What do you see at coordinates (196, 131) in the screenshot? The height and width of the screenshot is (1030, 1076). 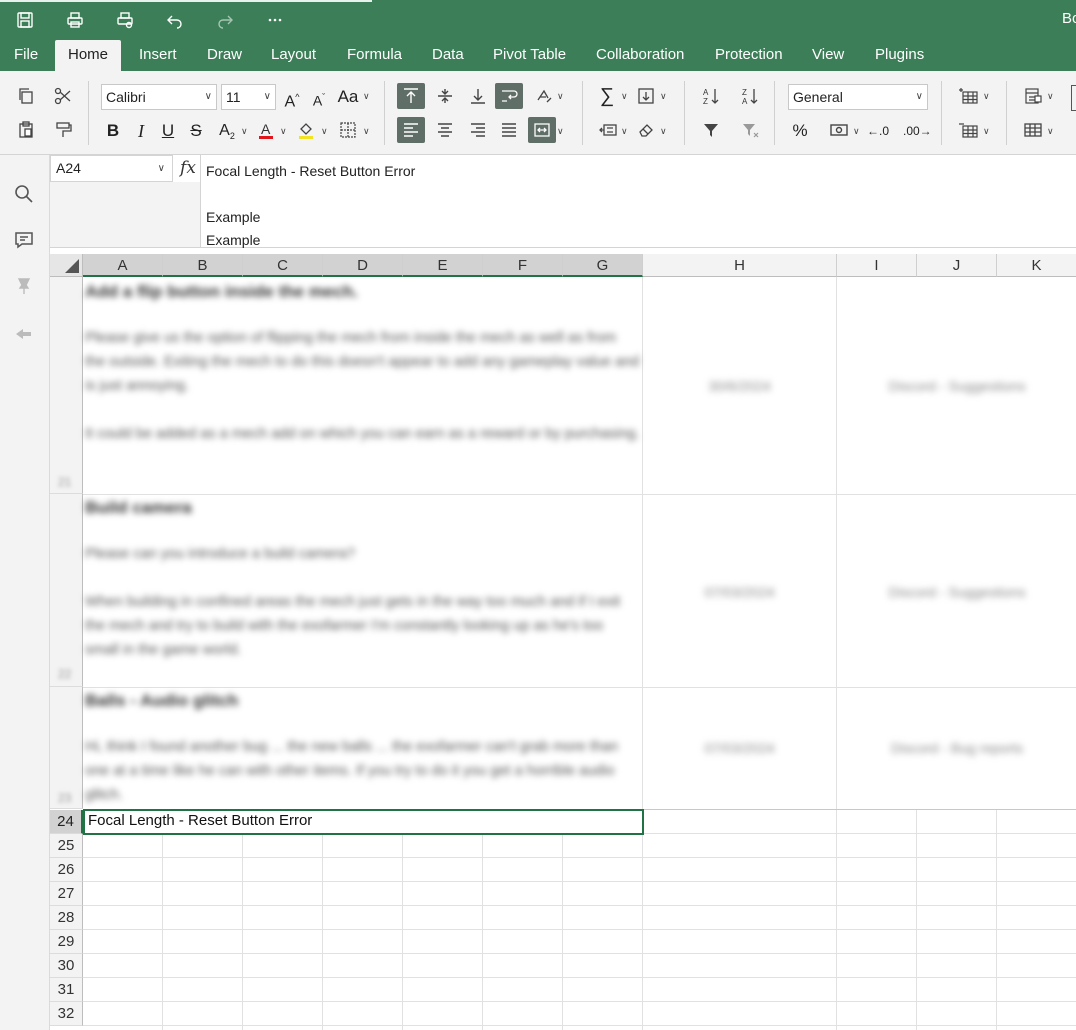 I see `strikethrough-button: S` at bounding box center [196, 131].